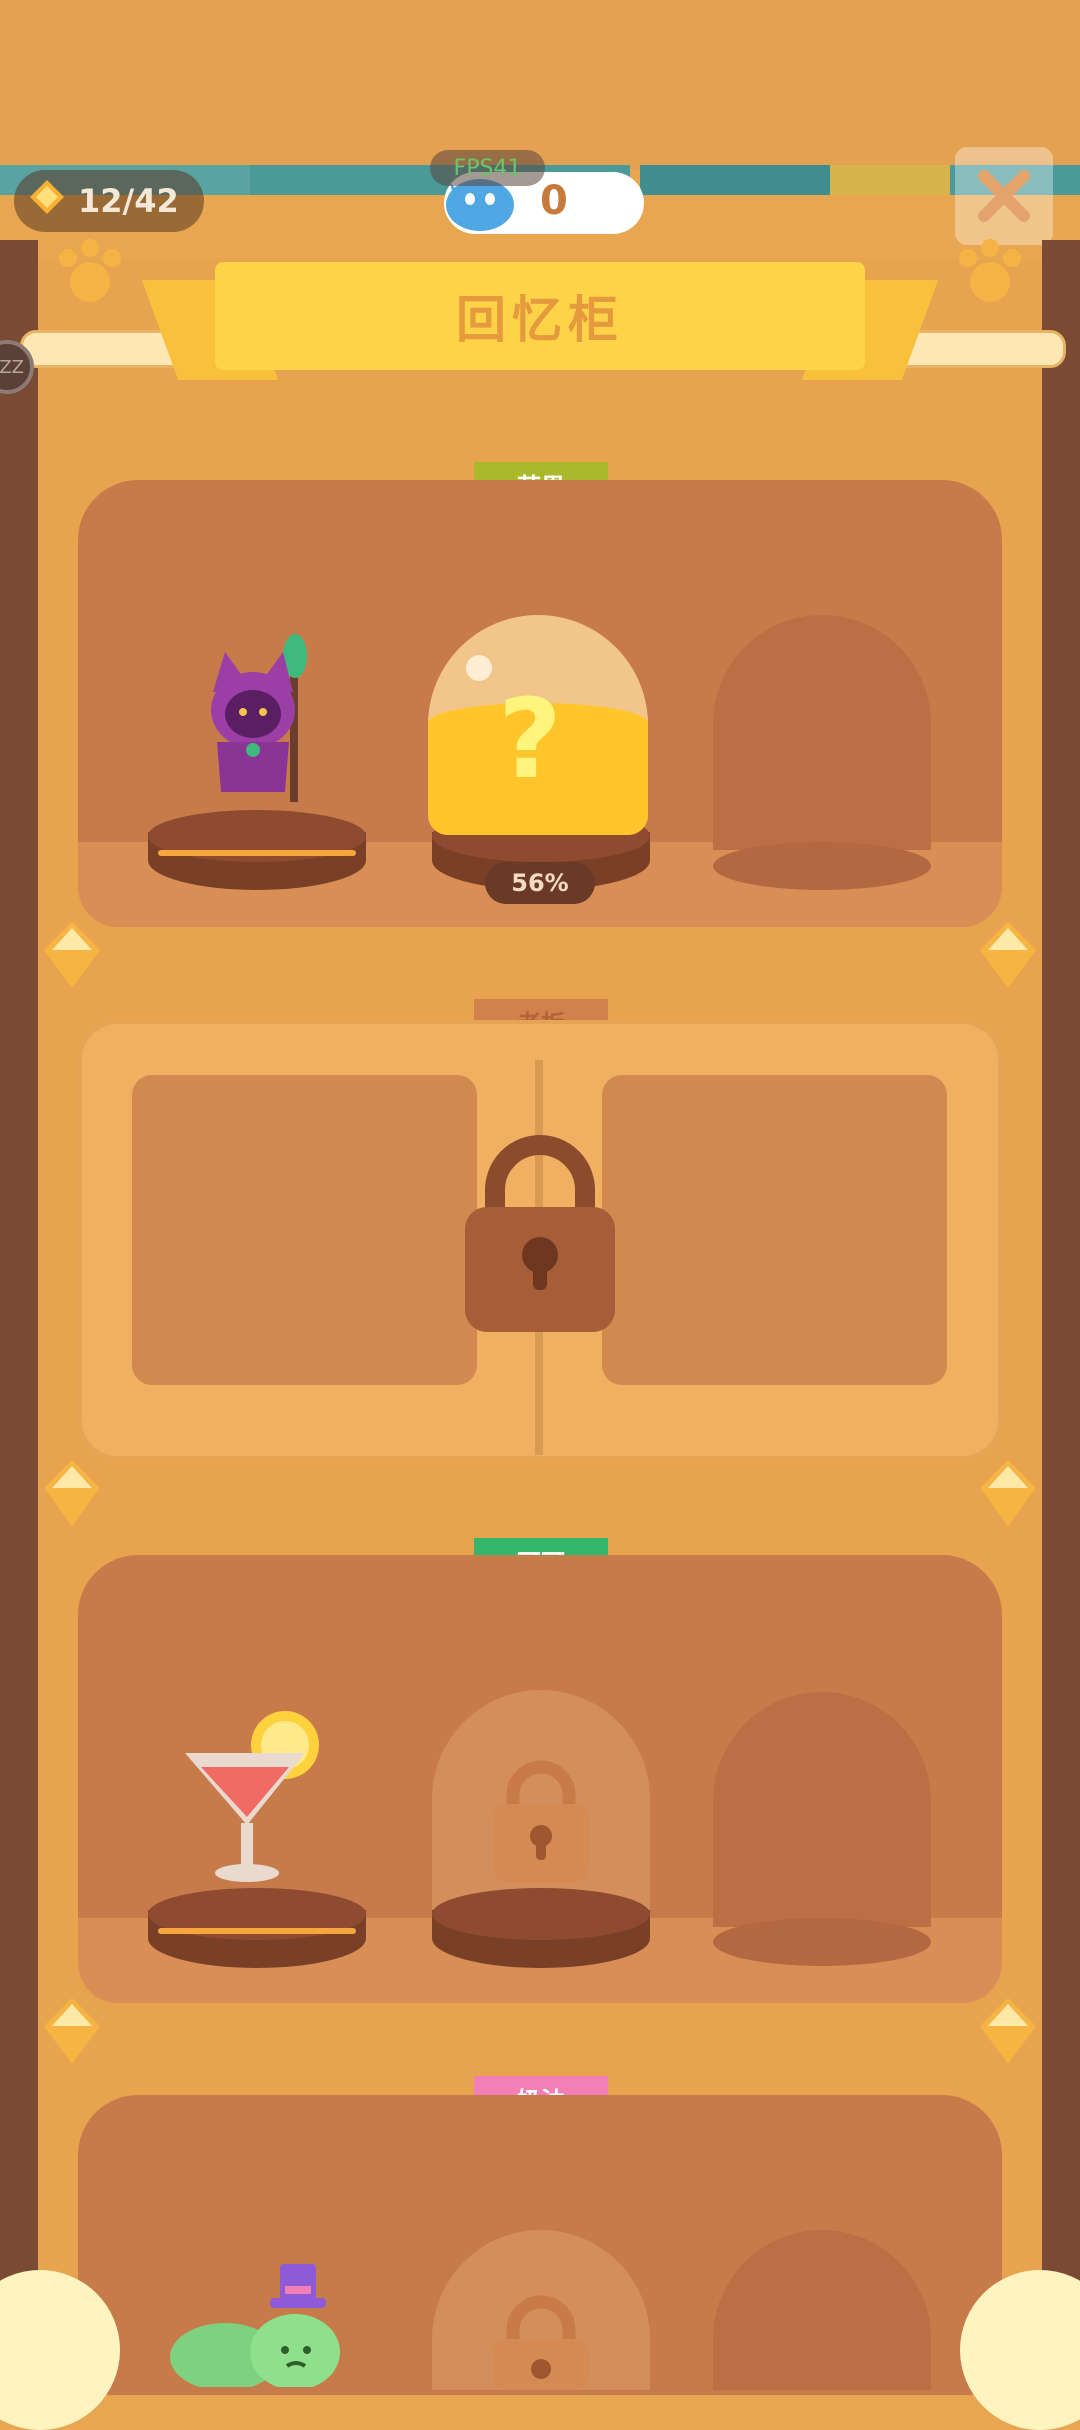 The width and height of the screenshot is (1080, 2430). I want to click on wizard-cat-figure, so click(260, 724).